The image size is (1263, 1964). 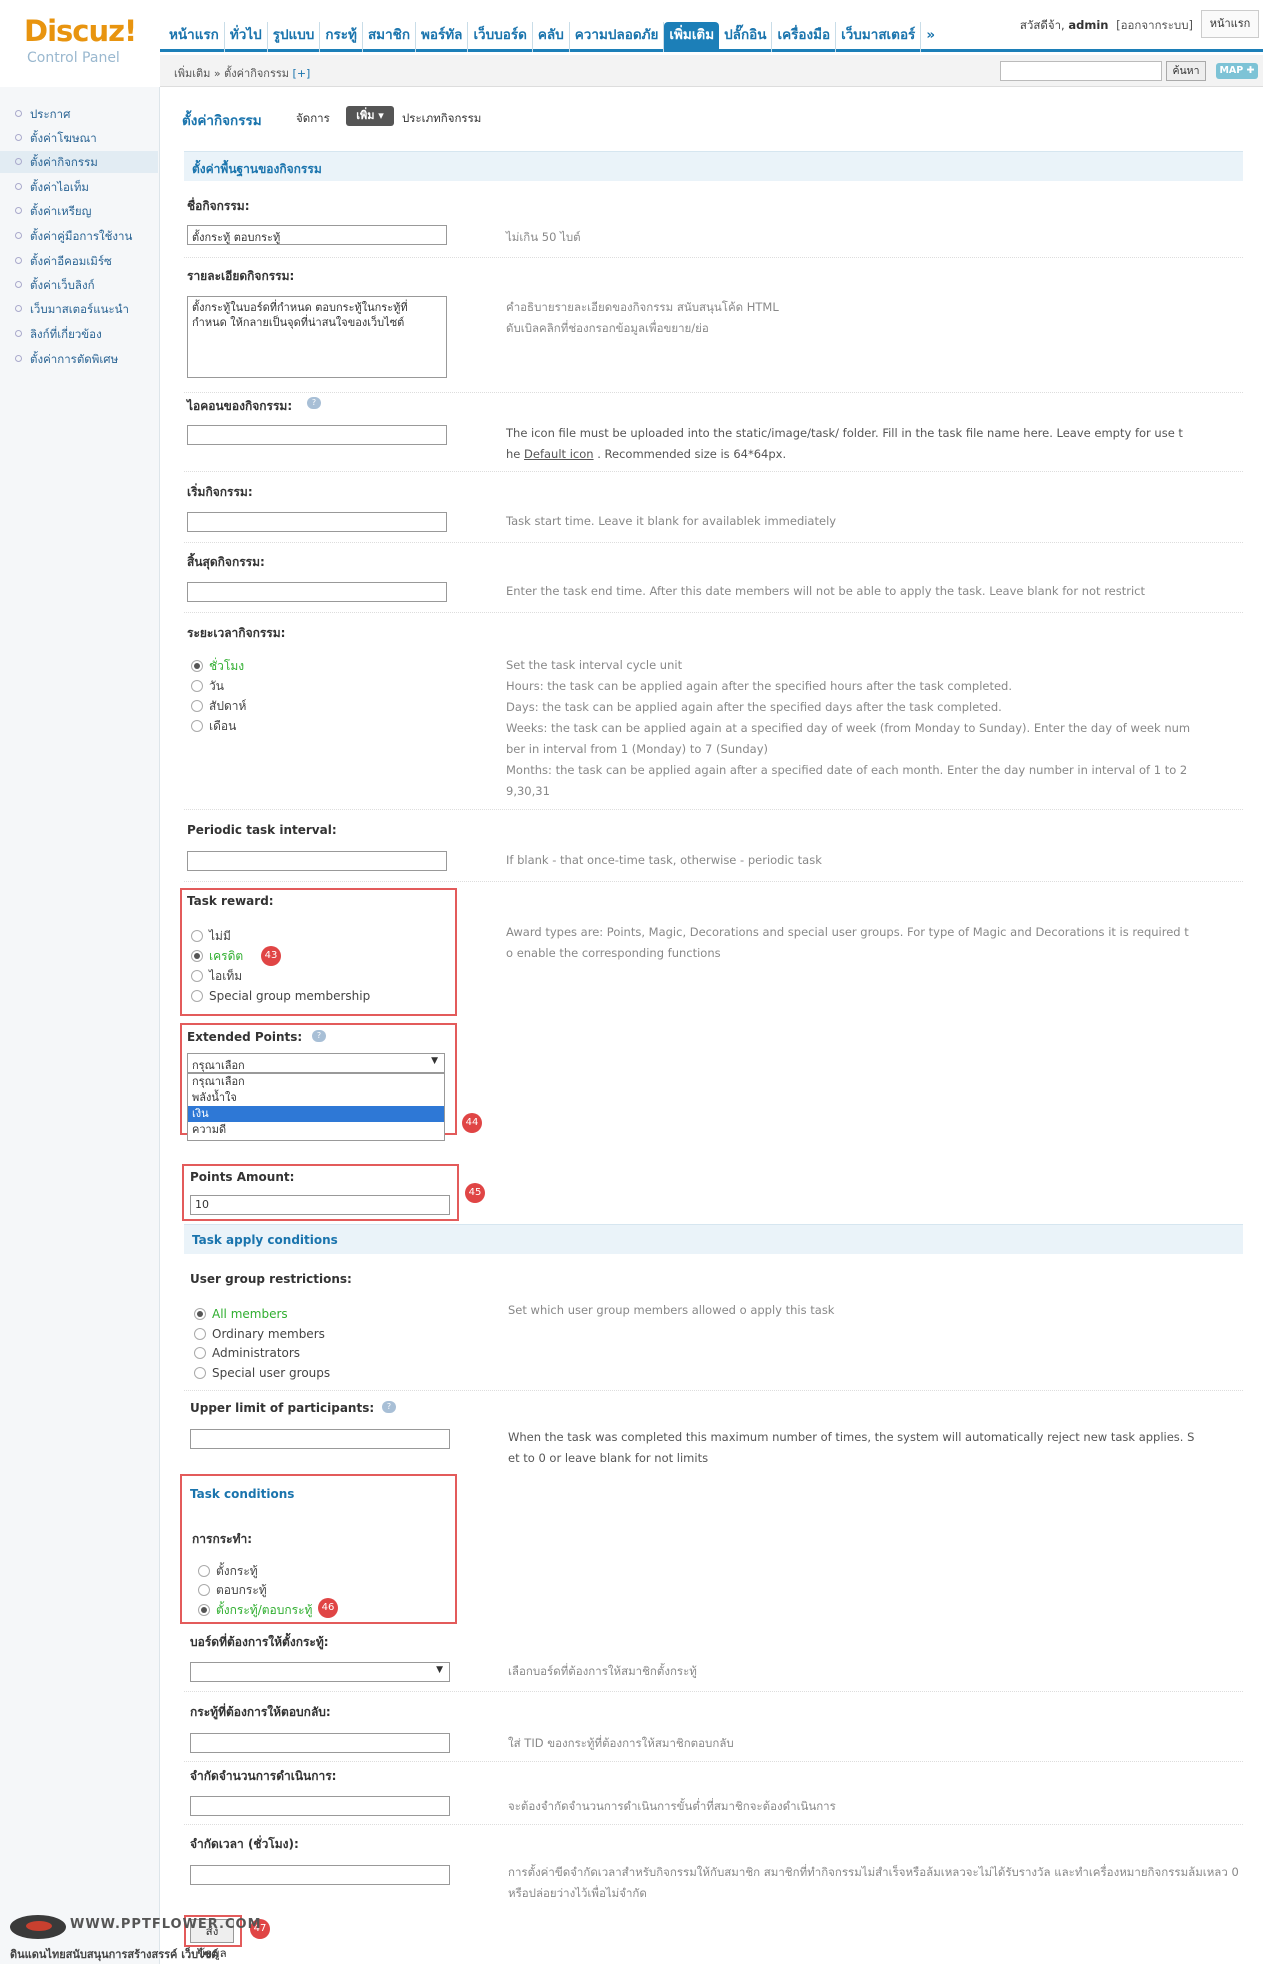 What do you see at coordinates (551, 37) in the screenshot?
I see `nav-club: คลับ` at bounding box center [551, 37].